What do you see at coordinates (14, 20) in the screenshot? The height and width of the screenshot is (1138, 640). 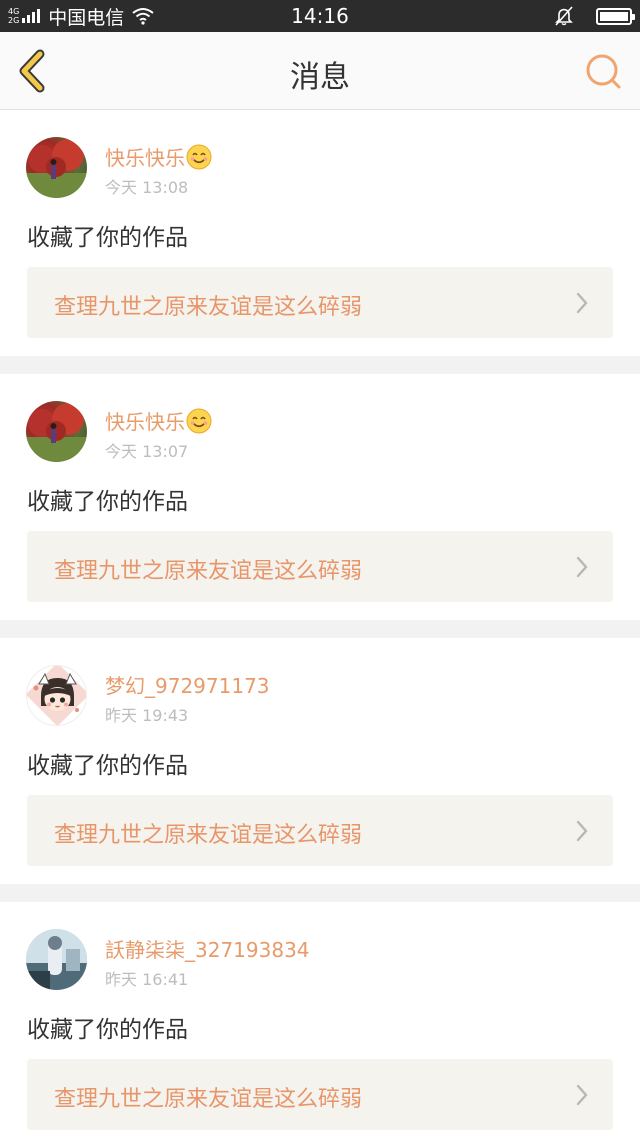 I see `network-type-bottom: 2G` at bounding box center [14, 20].